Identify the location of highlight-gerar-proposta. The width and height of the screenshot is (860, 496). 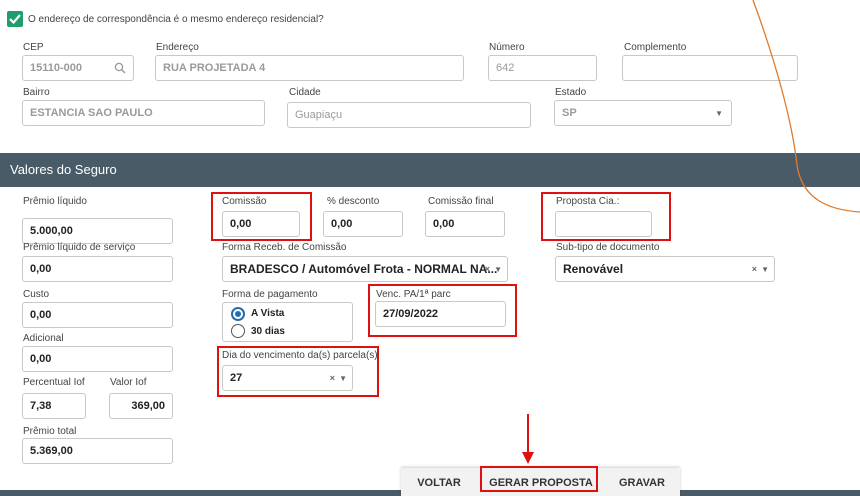
(539, 479).